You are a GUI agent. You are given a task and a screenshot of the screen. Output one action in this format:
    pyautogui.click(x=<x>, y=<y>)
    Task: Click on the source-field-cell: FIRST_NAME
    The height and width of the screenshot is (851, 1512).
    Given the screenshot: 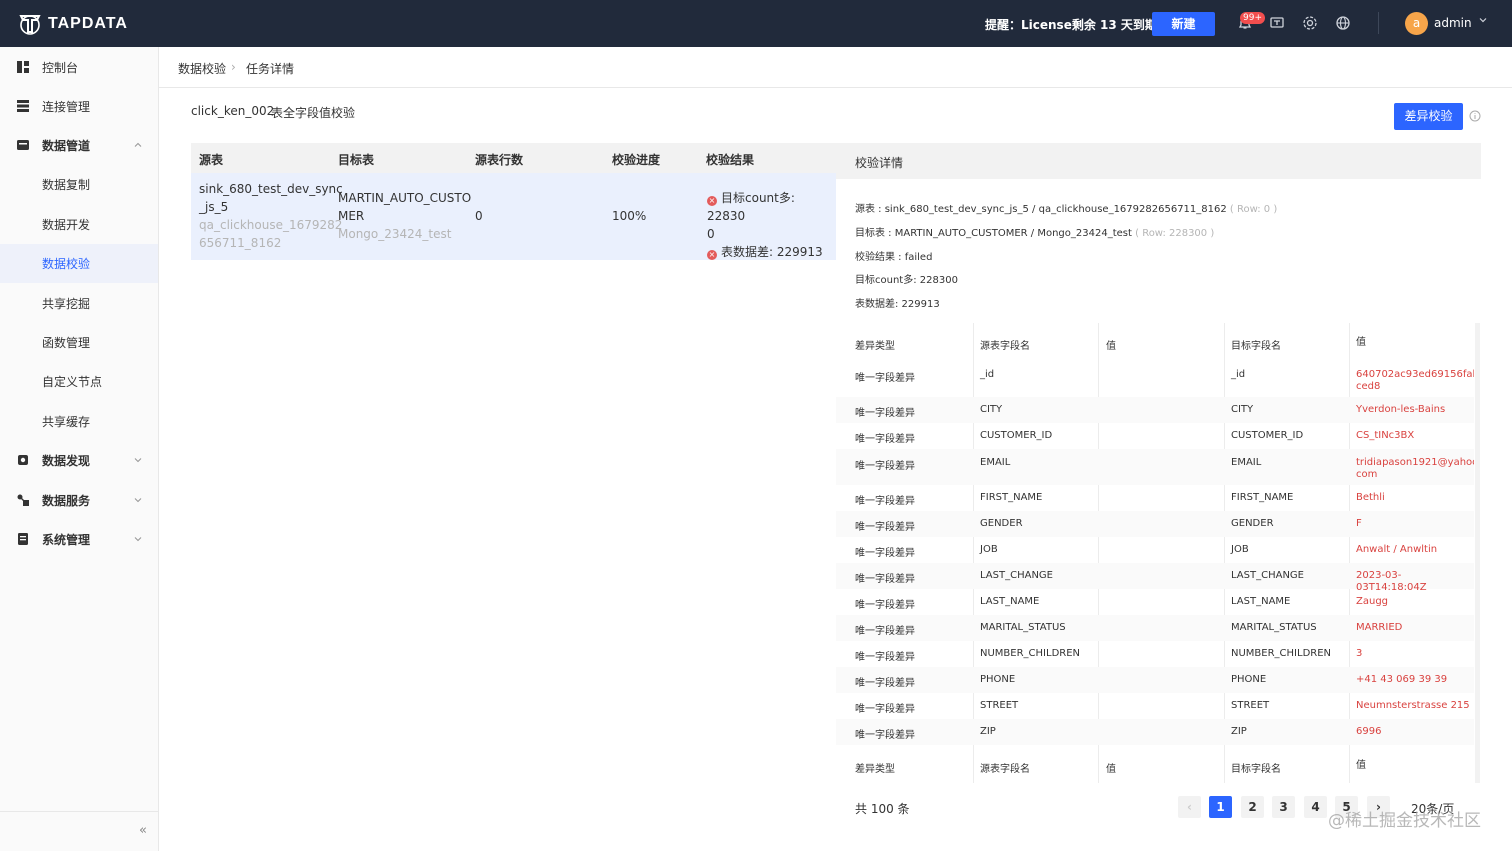 What is the action you would take?
    pyautogui.click(x=1011, y=497)
    